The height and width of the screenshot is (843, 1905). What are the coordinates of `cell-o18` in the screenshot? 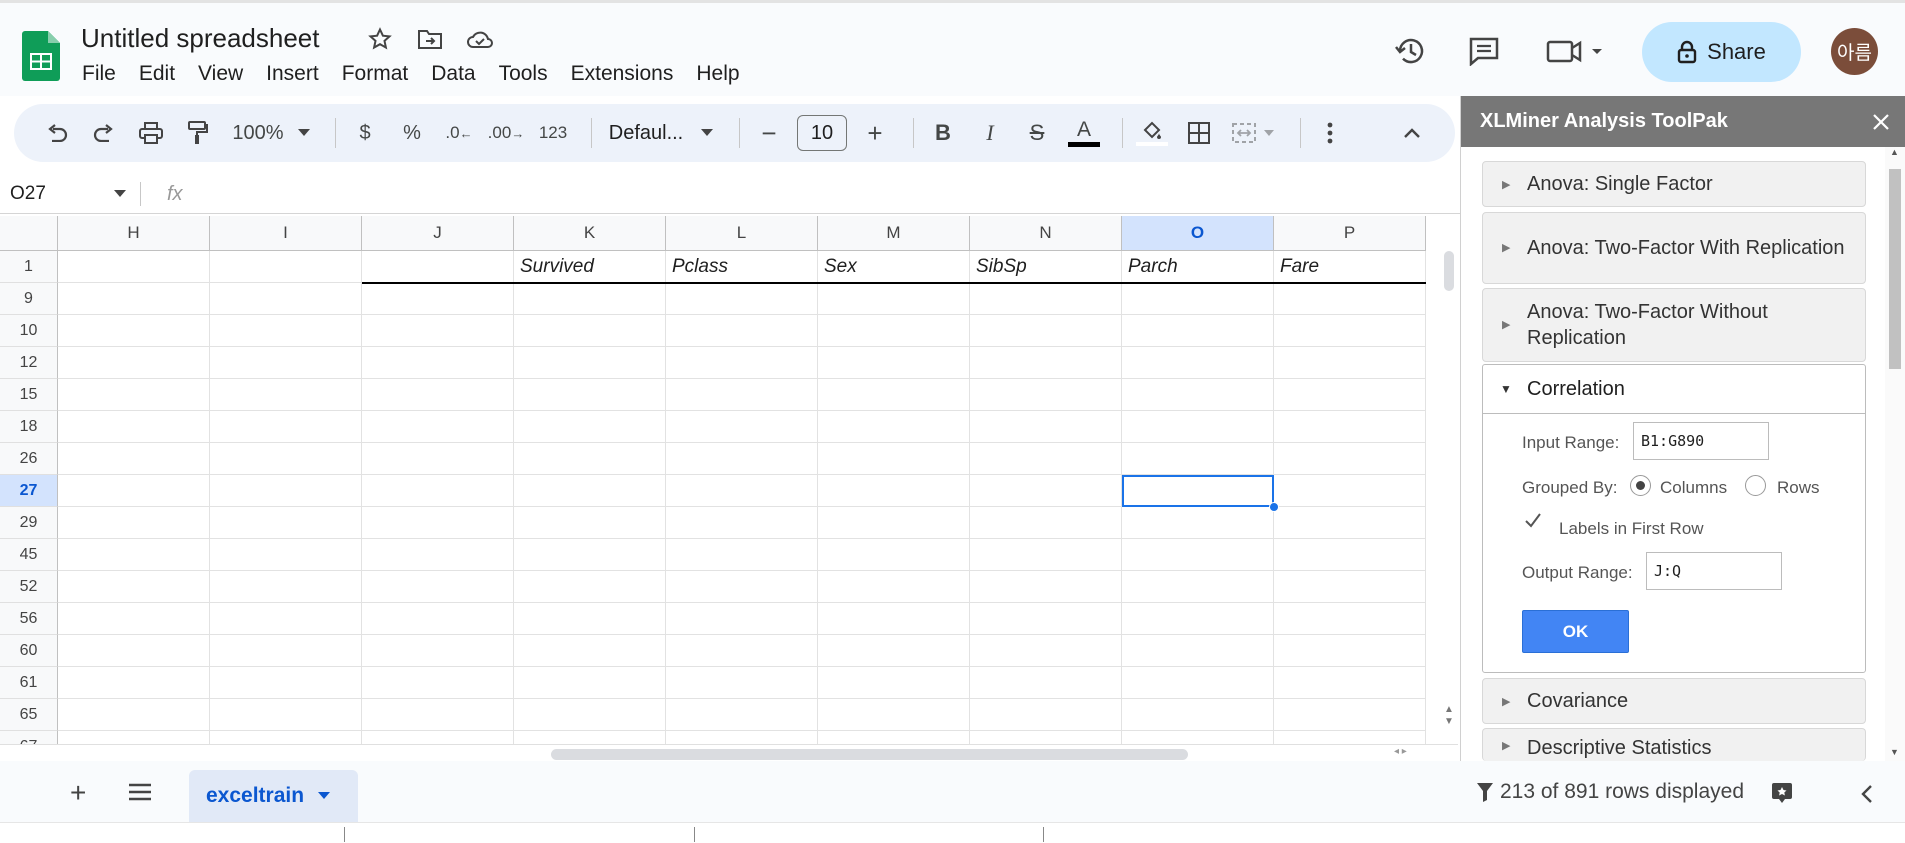 It's located at (1198, 427).